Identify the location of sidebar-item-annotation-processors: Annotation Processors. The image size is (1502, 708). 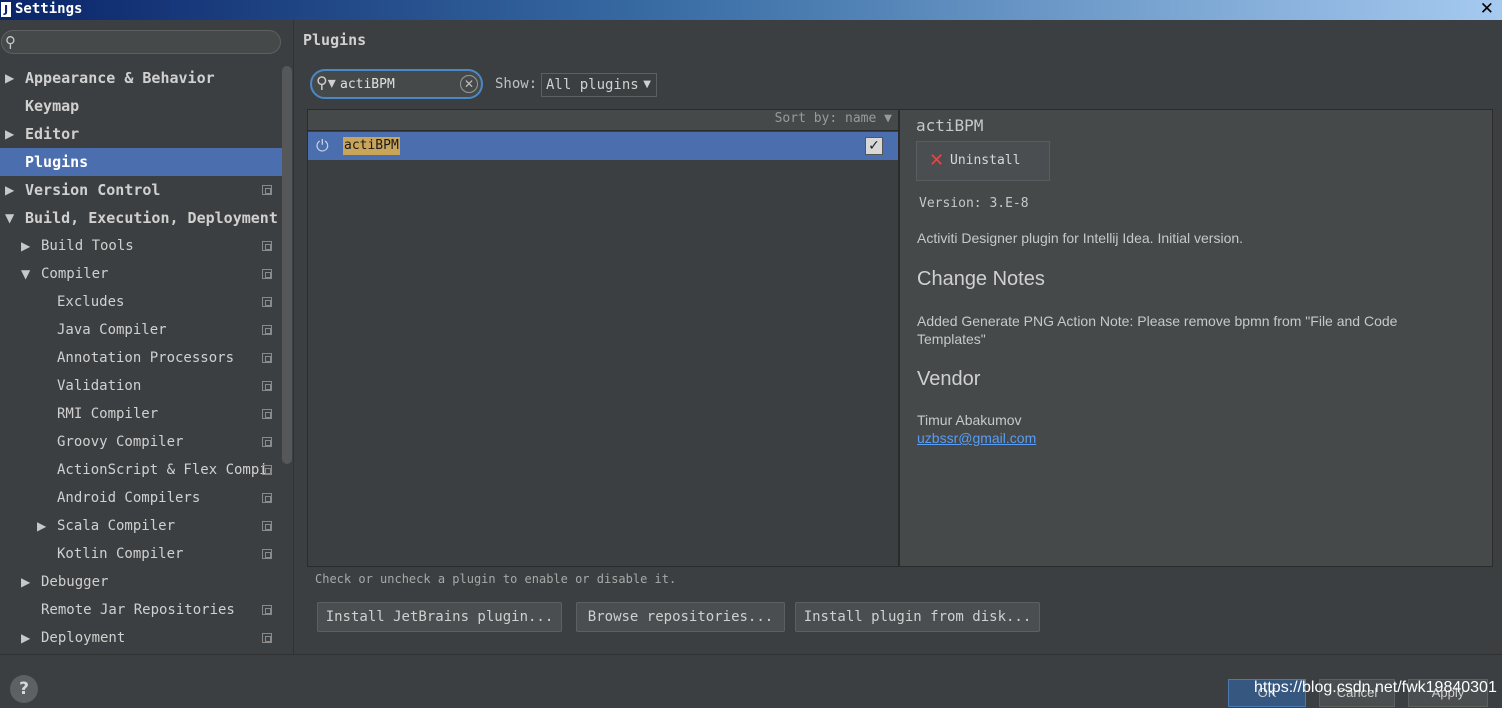
(147, 358).